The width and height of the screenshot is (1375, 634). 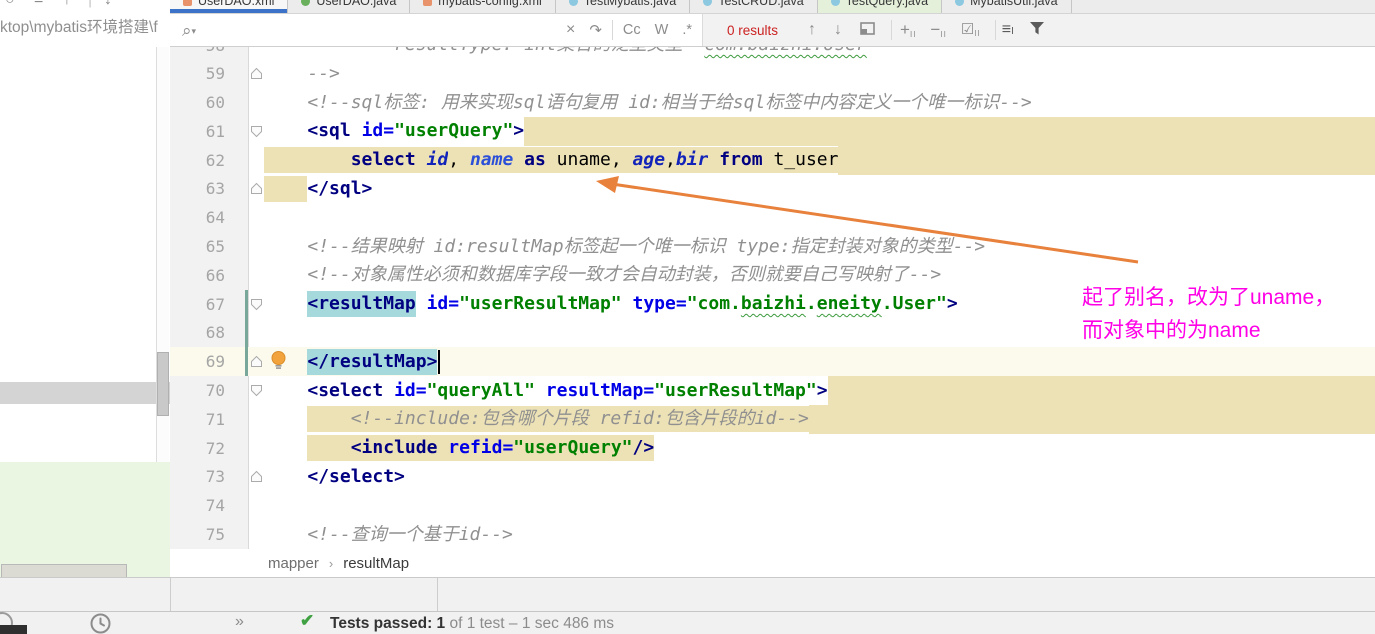 What do you see at coordinates (819, 189) in the screenshot?
I see `code-line-63: </sql>` at bounding box center [819, 189].